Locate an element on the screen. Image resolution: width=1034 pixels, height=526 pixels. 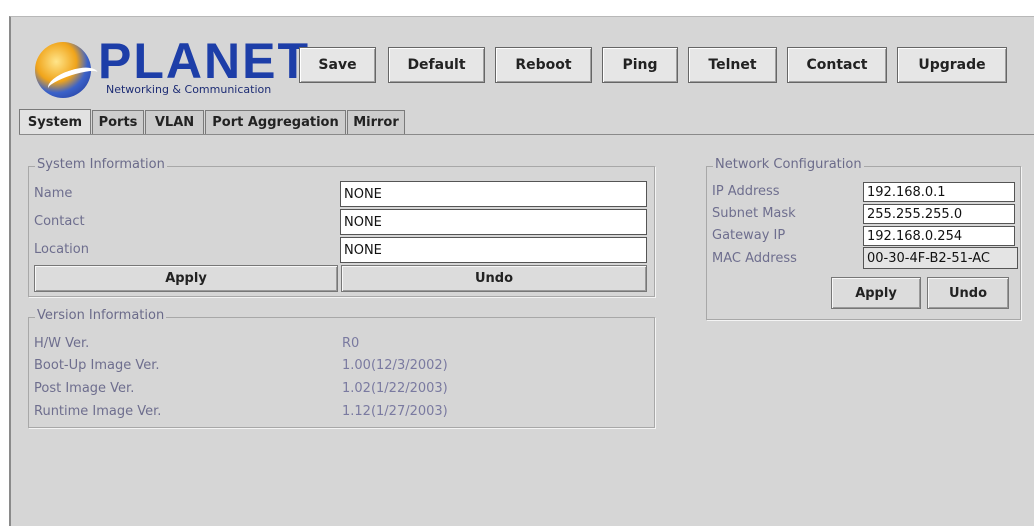
network-apply-button: Apply is located at coordinates (876, 293).